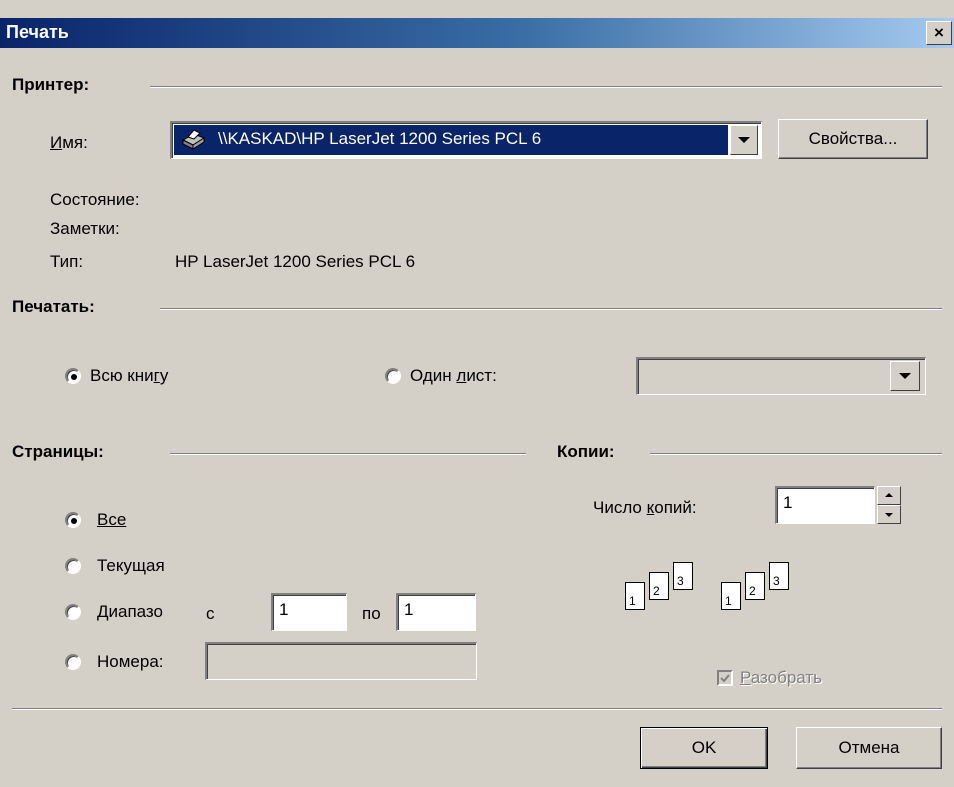 The image size is (954, 787). Describe the element at coordinates (453, 375) in the screenshot. I see `one-sheet-label: Один лист:` at that location.